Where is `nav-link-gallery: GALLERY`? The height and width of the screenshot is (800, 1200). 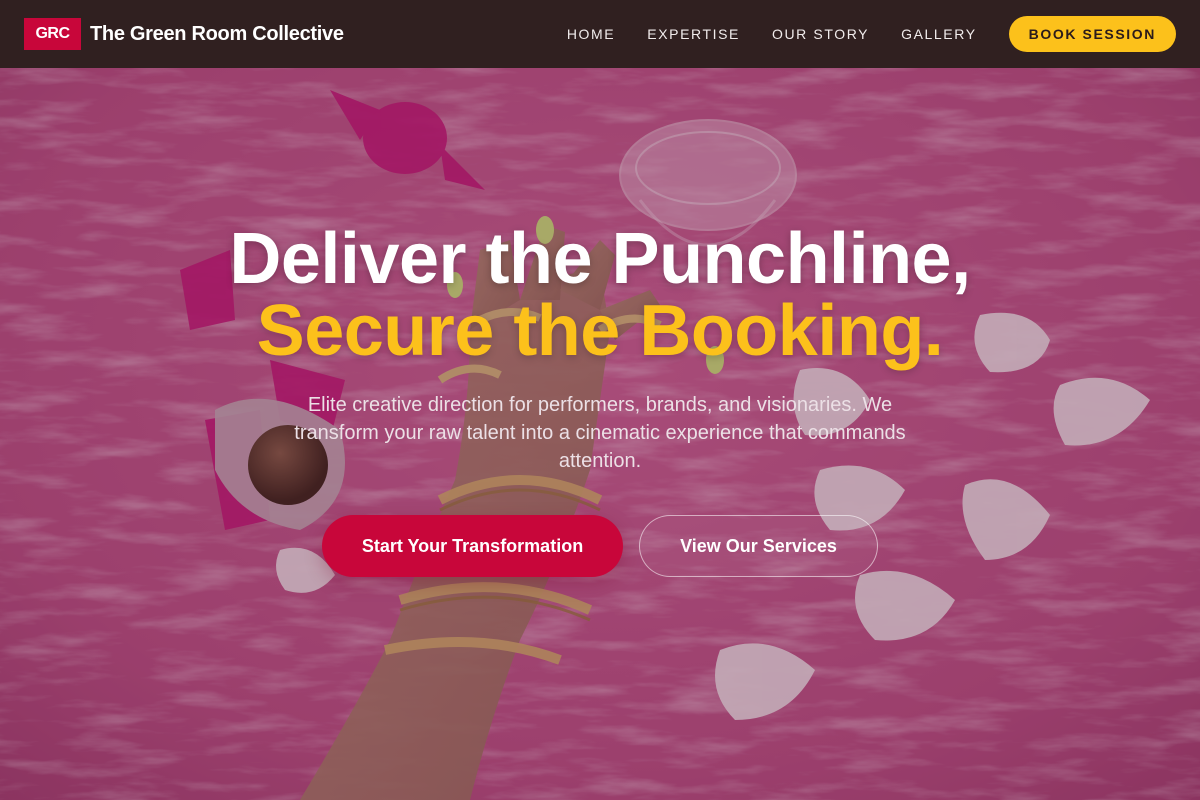
nav-link-gallery: GALLERY is located at coordinates (939, 34).